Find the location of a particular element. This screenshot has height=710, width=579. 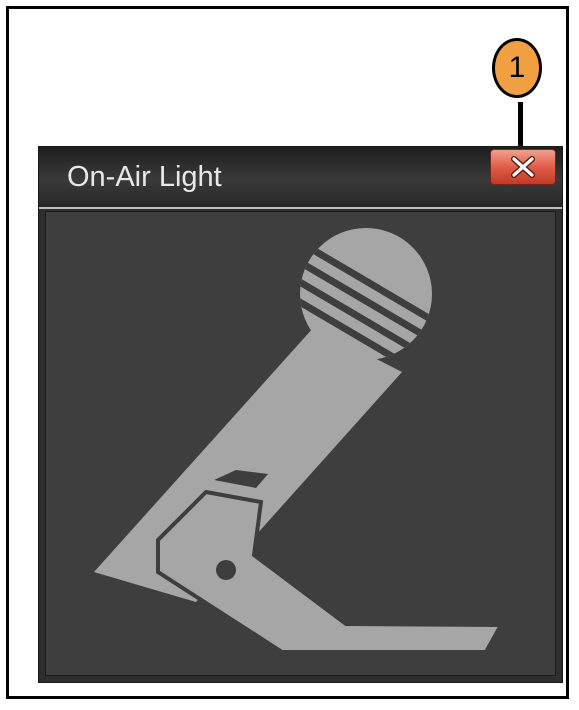

close-button is located at coordinates (523, 167).